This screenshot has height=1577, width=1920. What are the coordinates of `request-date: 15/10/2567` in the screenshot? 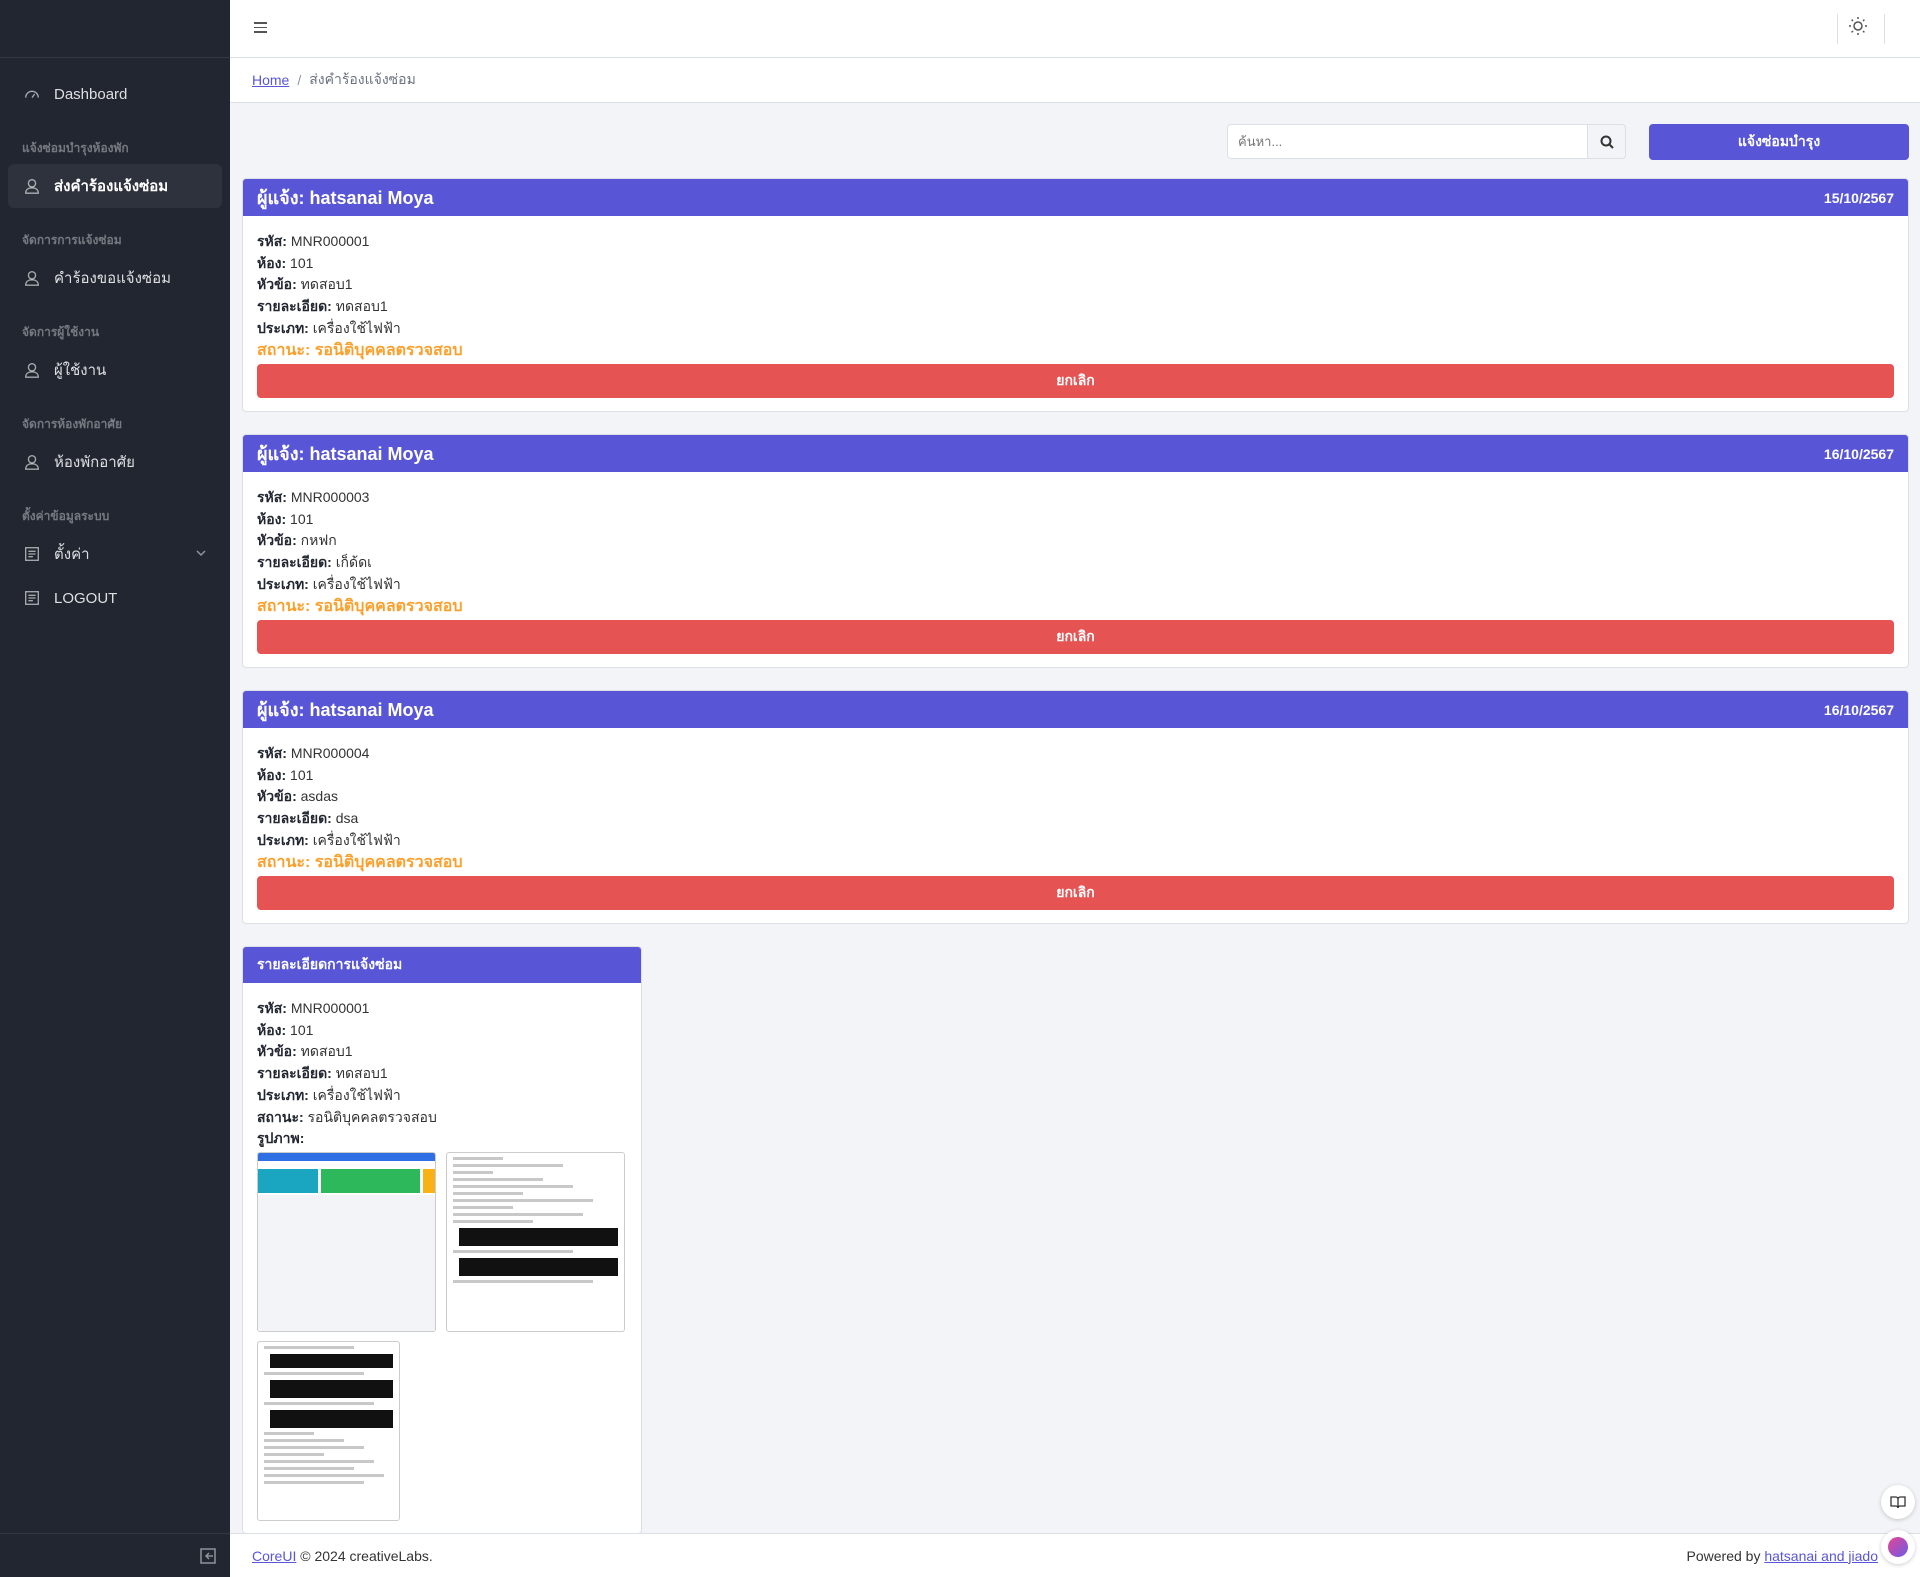 It's located at (1858, 197).